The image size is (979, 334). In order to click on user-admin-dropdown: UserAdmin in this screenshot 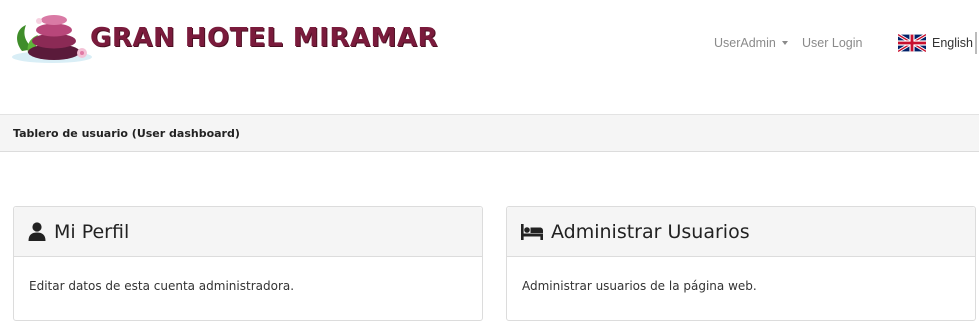, I will do `click(751, 43)`.